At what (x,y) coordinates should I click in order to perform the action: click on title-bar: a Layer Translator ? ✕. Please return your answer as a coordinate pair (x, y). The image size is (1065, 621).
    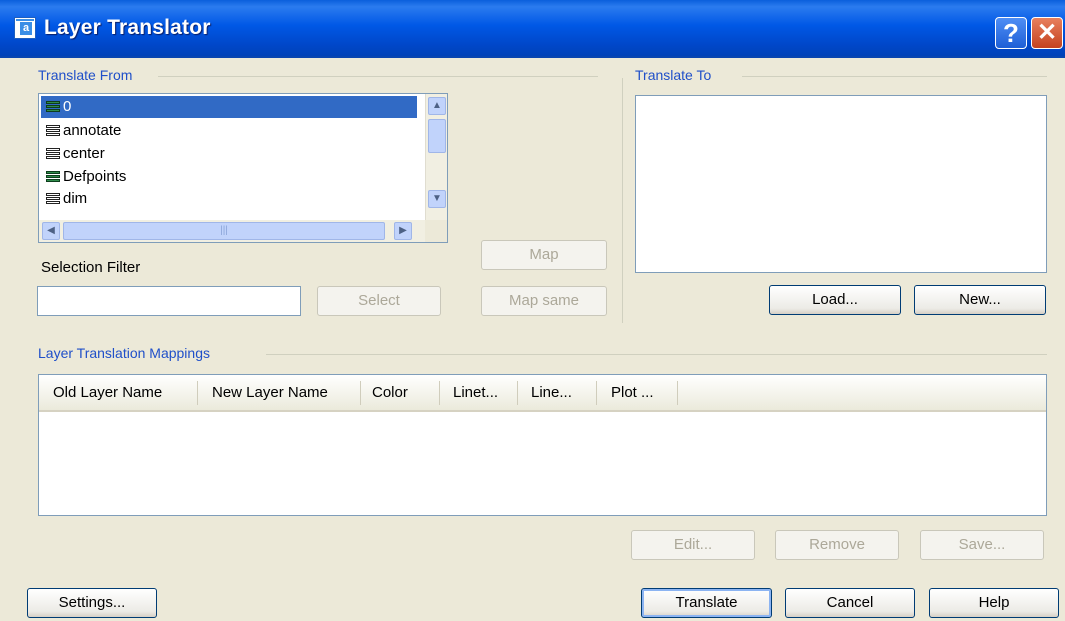
    Looking at the image, I should click on (532, 29).